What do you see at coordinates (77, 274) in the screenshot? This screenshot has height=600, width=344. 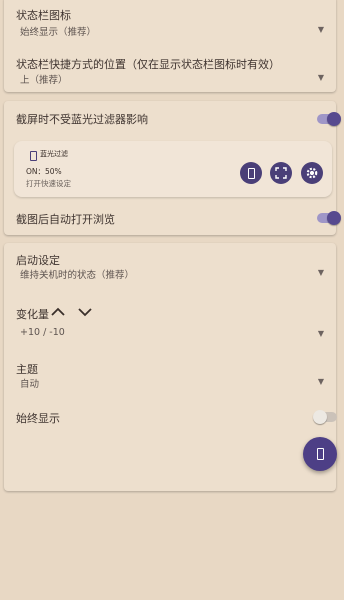 I see `startup-value: 维持关机时的状态（推荐）` at bounding box center [77, 274].